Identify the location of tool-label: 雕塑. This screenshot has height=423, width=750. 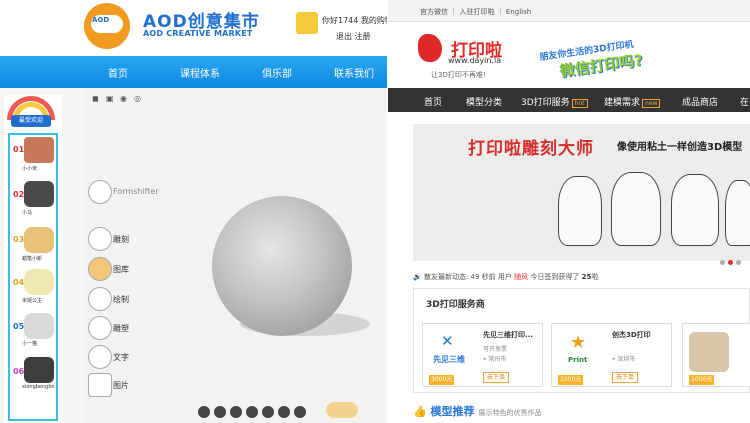
(121, 328).